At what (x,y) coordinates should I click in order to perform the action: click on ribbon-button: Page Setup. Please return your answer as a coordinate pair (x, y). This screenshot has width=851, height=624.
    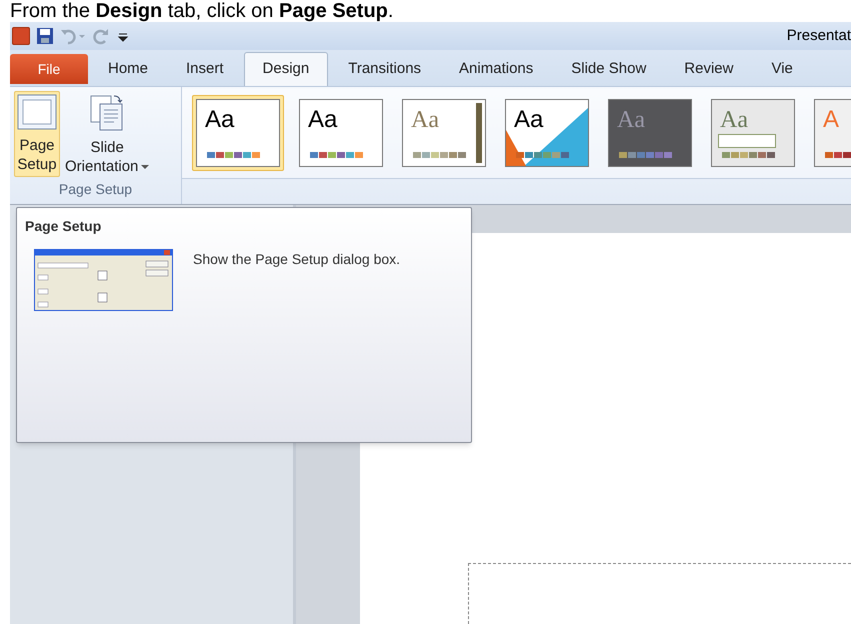
    Looking at the image, I should click on (37, 134).